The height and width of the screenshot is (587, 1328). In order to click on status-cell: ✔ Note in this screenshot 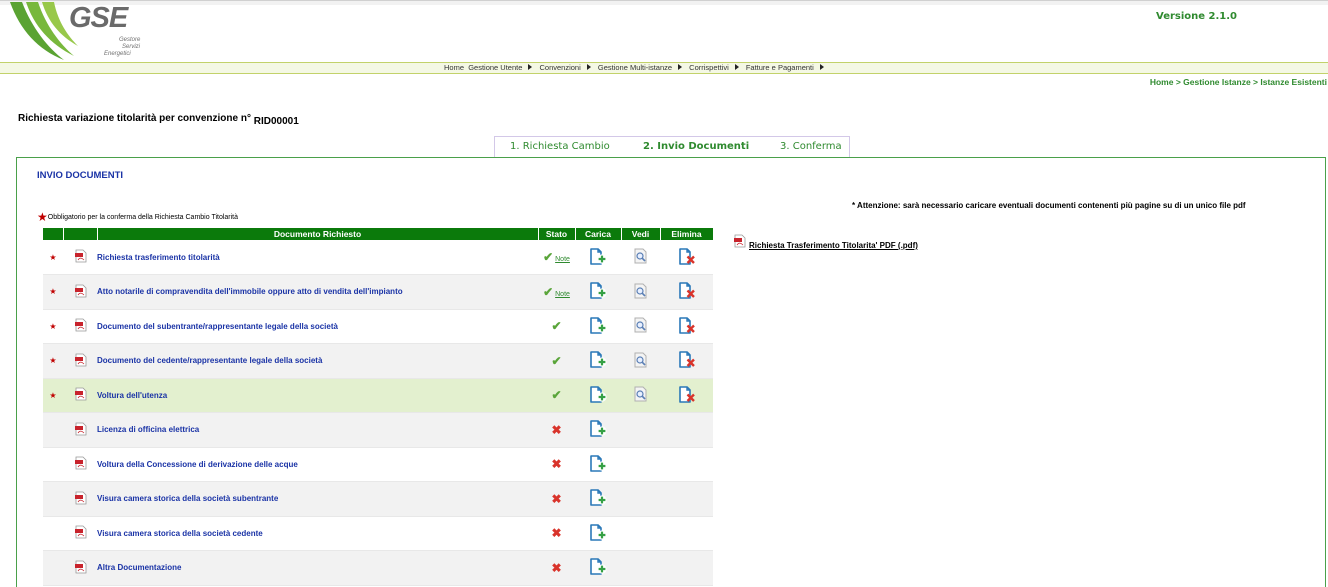, I will do `click(556, 292)`.